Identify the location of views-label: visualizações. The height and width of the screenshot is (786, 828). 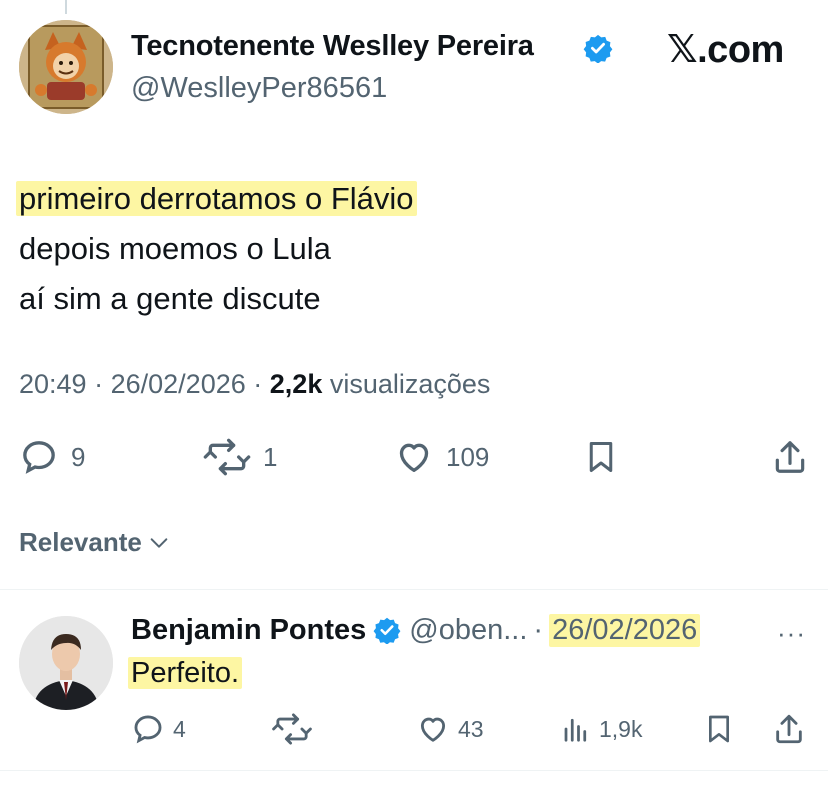
(410, 384).